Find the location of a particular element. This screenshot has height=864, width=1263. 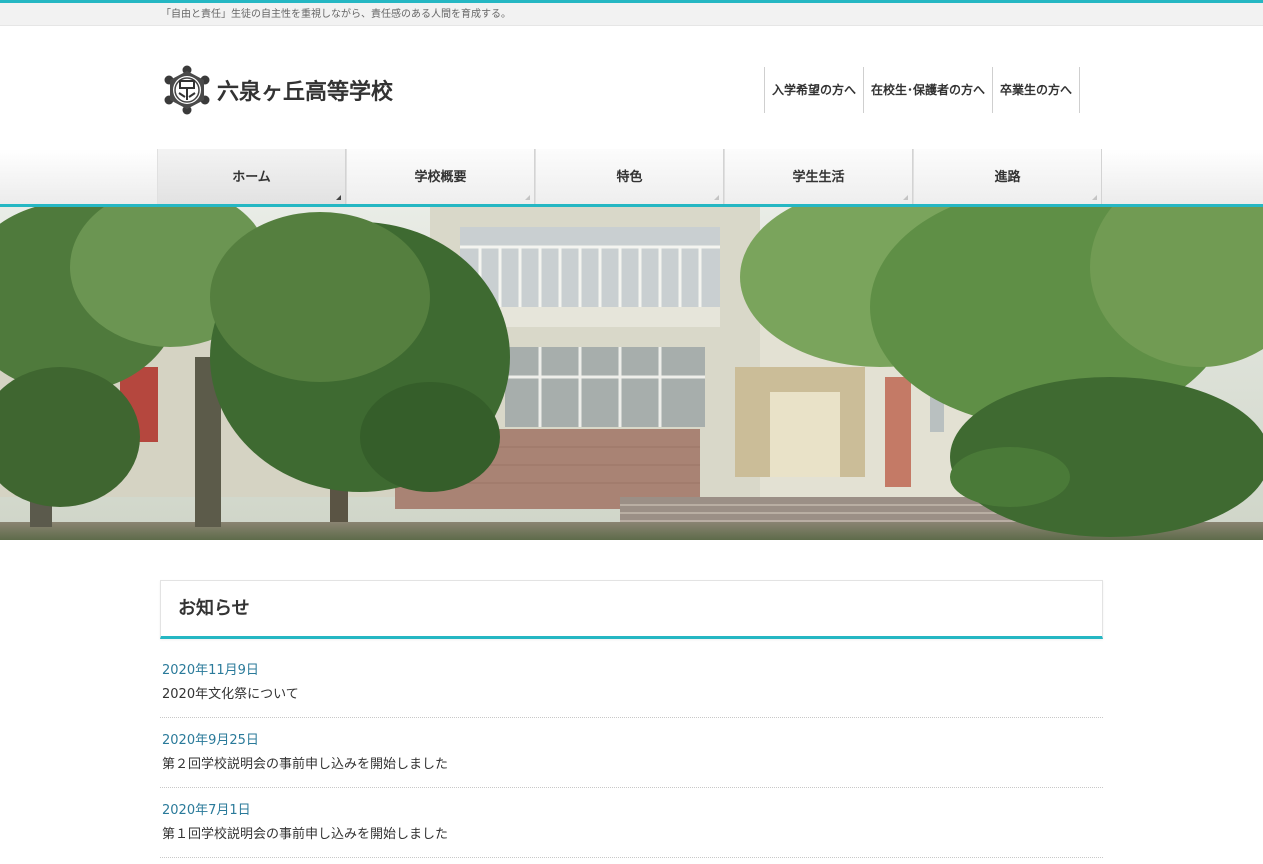

news-title-link: 第１回学校説明会の事前申し込みを開始しました is located at coordinates (632, 835).